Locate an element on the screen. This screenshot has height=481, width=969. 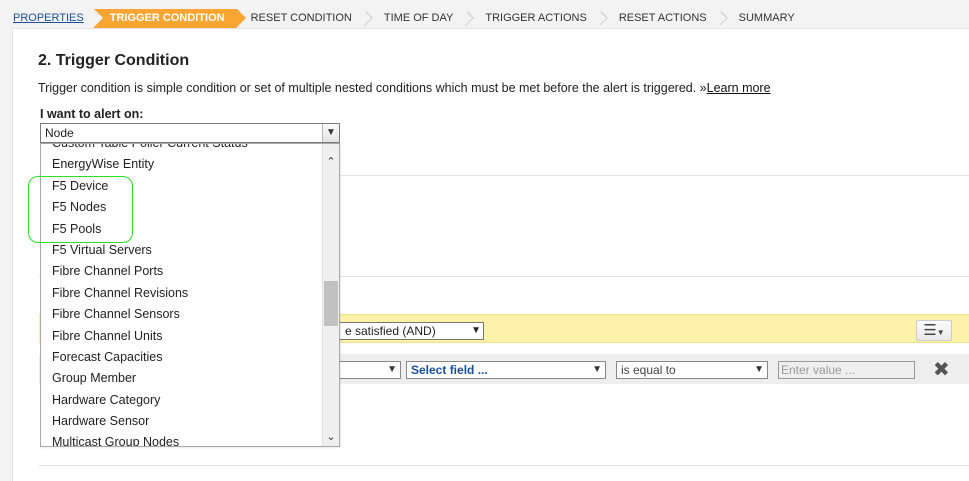
dropdown-option: Fibre Channel Revisions is located at coordinates (181, 293).